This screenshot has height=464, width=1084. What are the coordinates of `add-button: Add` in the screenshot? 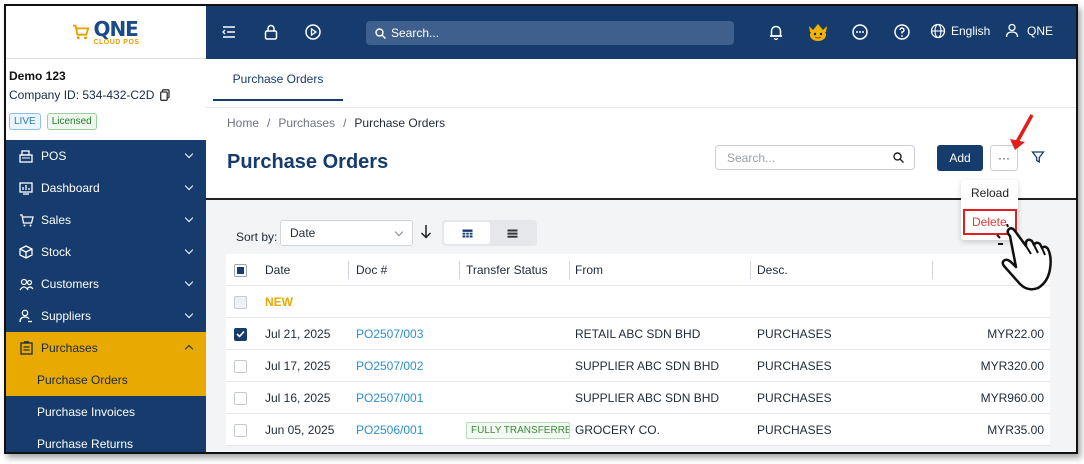 It's located at (960, 158).